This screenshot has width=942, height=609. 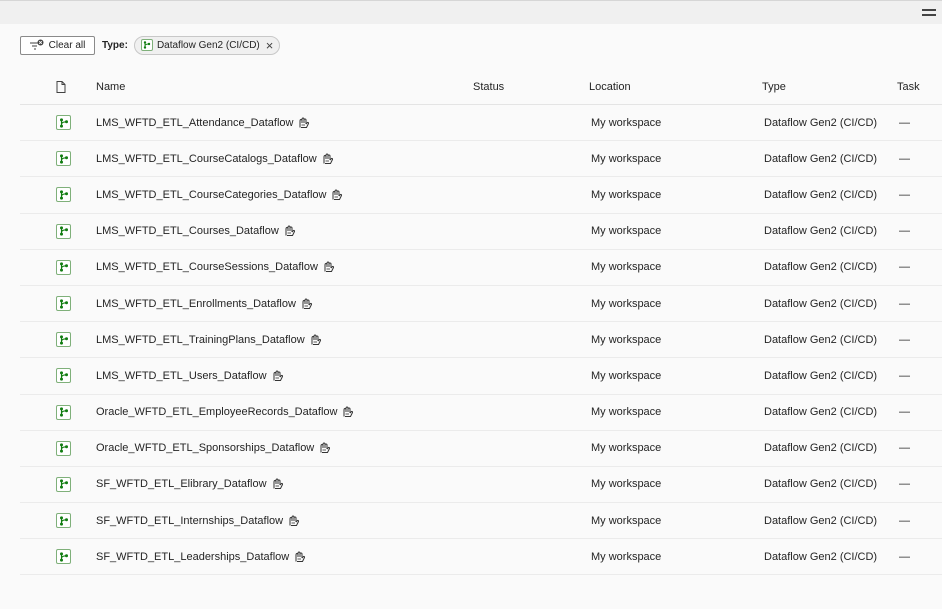 I want to click on item-name-link: LMS_WFTD_ETL_CourseCatalogs_Dataflow, so click(x=206, y=159).